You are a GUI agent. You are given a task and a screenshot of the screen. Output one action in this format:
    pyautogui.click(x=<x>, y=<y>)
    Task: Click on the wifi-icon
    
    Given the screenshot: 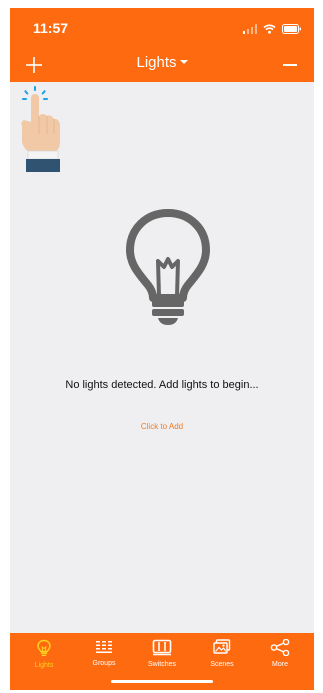 What is the action you would take?
    pyautogui.click(x=269, y=29)
    